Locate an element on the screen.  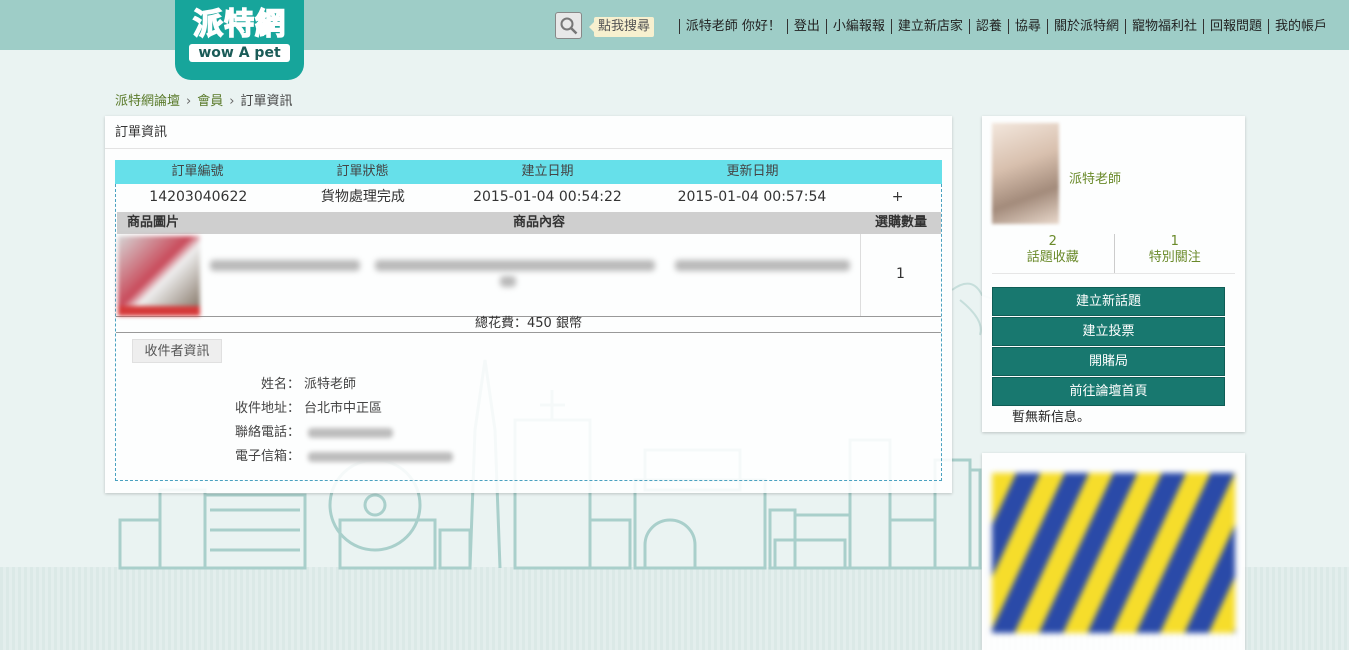
receiver-phone-row: 聯絡電話： is located at coordinates (254, 430).